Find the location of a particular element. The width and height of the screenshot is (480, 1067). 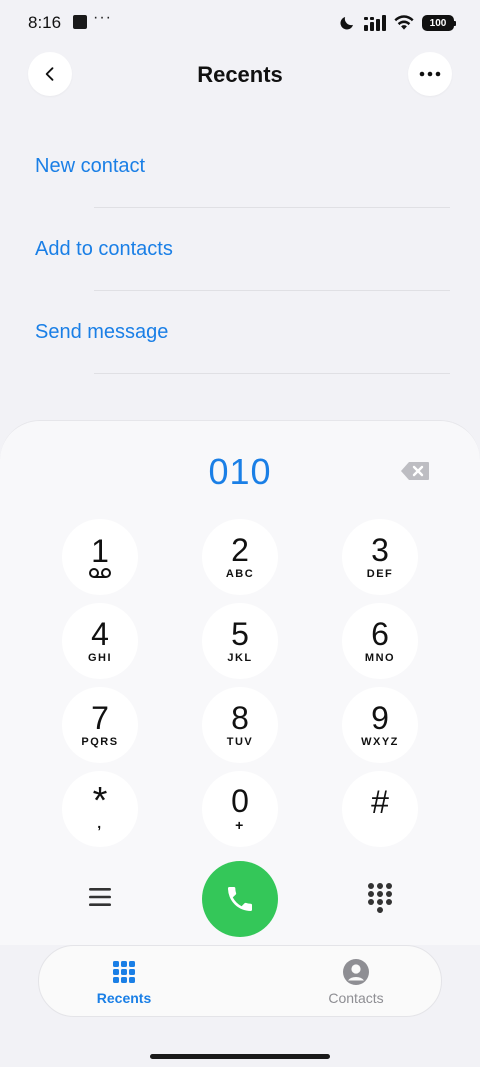

notification-more-icon: ··· is located at coordinates (102, 17).